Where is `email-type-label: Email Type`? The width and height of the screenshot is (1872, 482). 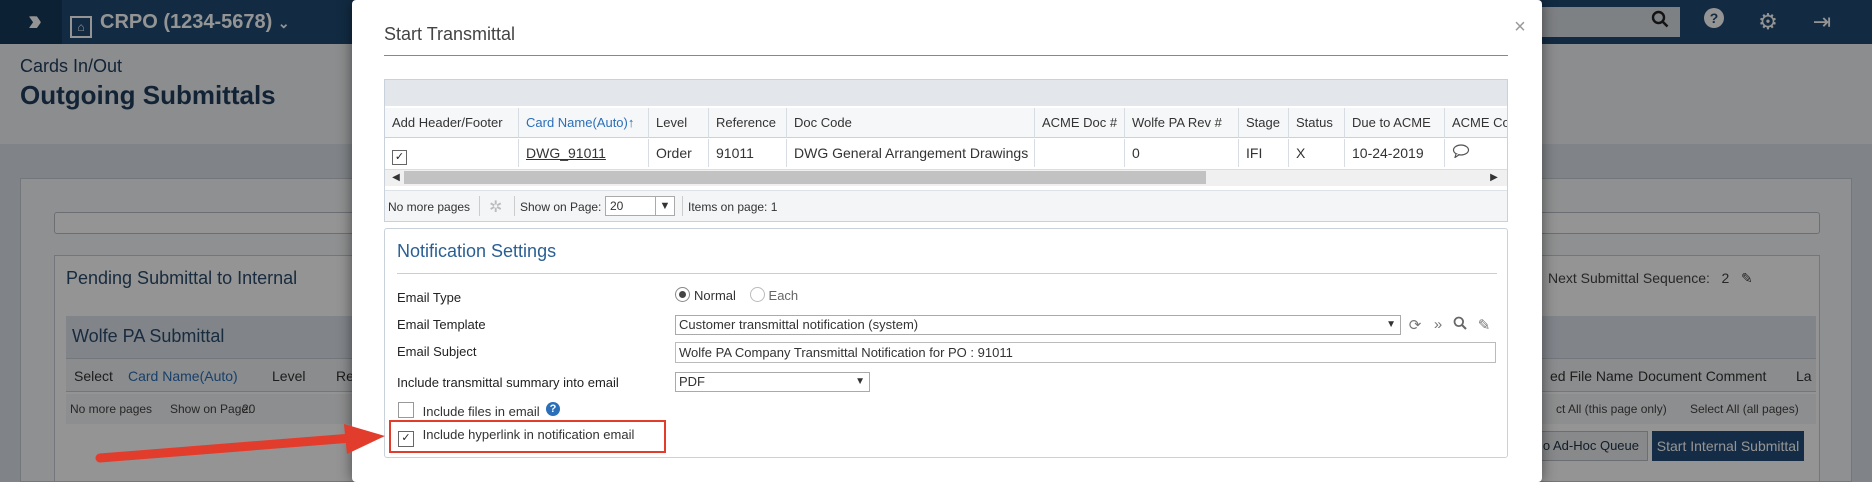 email-type-label: Email Type is located at coordinates (429, 297).